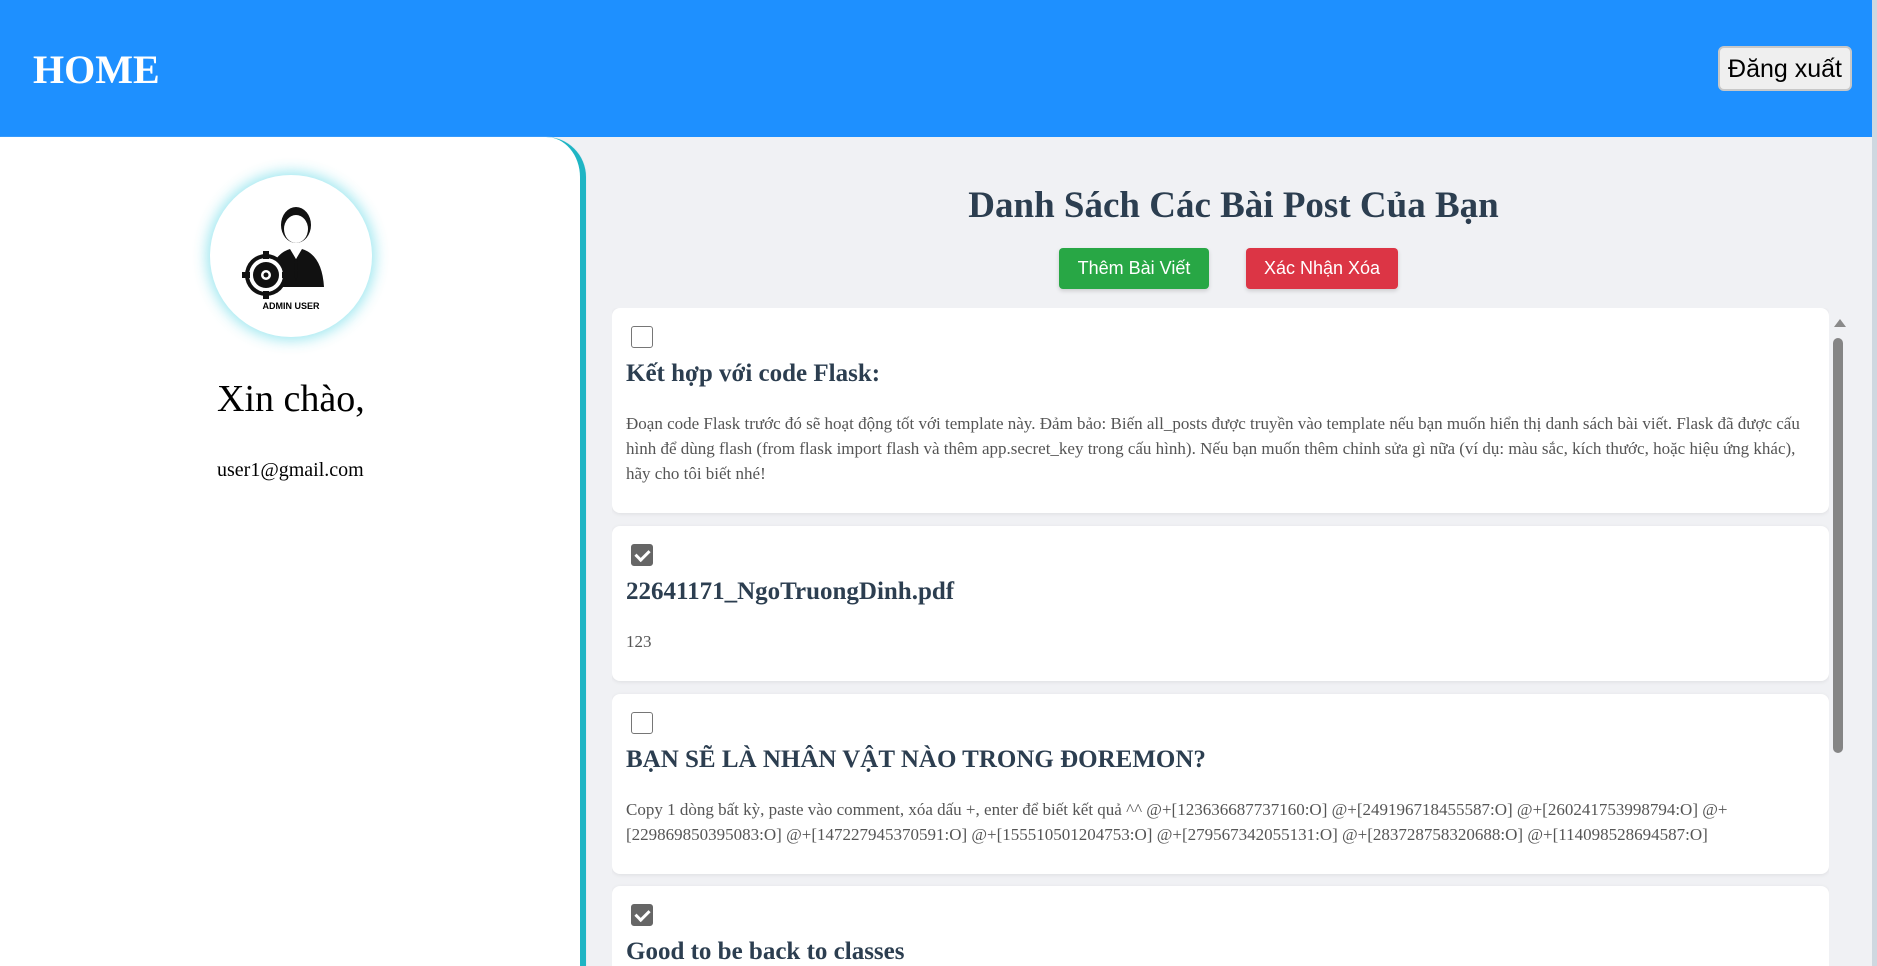 The height and width of the screenshot is (966, 1877). I want to click on avatar-caption: ADMIN USER, so click(291, 306).